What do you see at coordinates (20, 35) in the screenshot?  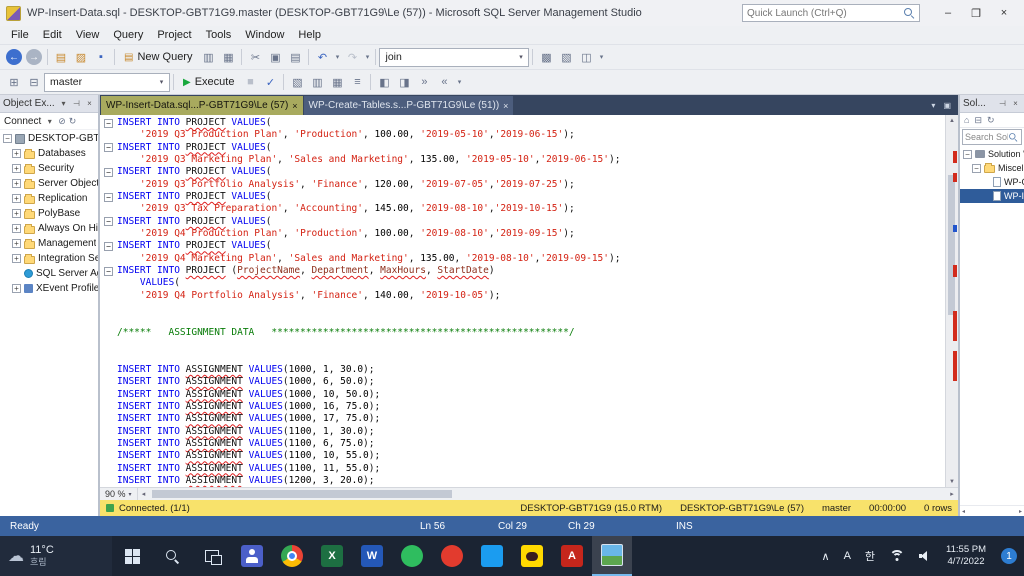 I see `menu-file: File` at bounding box center [20, 35].